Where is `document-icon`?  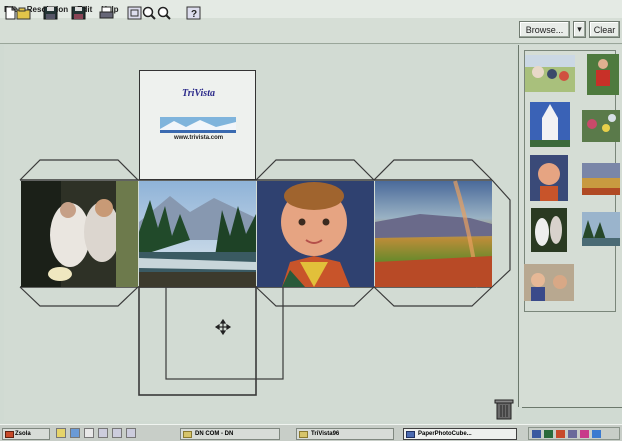 document-icon is located at coordinates (89, 433).